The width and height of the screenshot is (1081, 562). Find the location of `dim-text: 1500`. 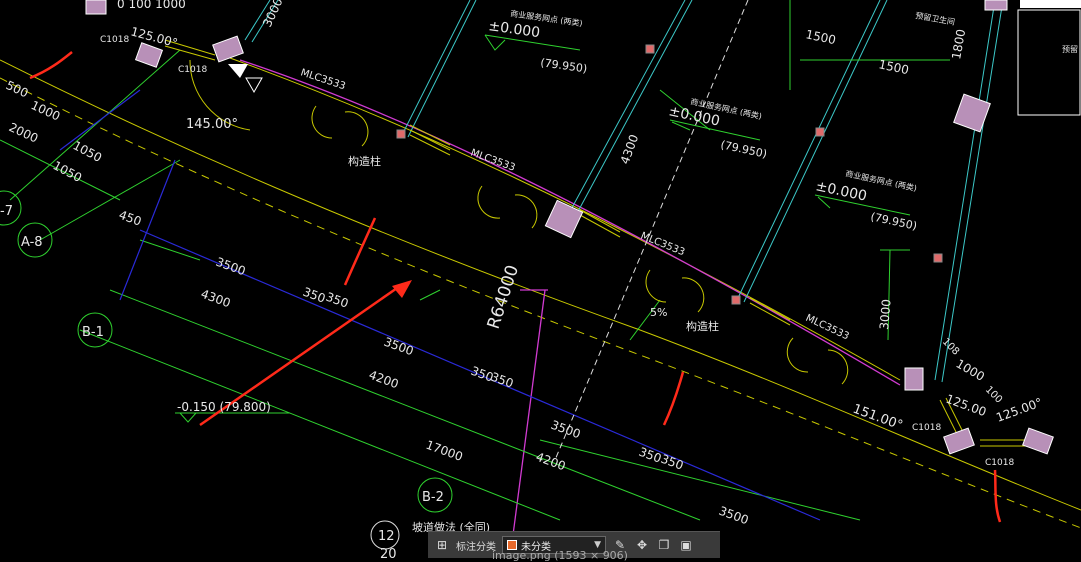

dim-text: 1500 is located at coordinates (820, 37).